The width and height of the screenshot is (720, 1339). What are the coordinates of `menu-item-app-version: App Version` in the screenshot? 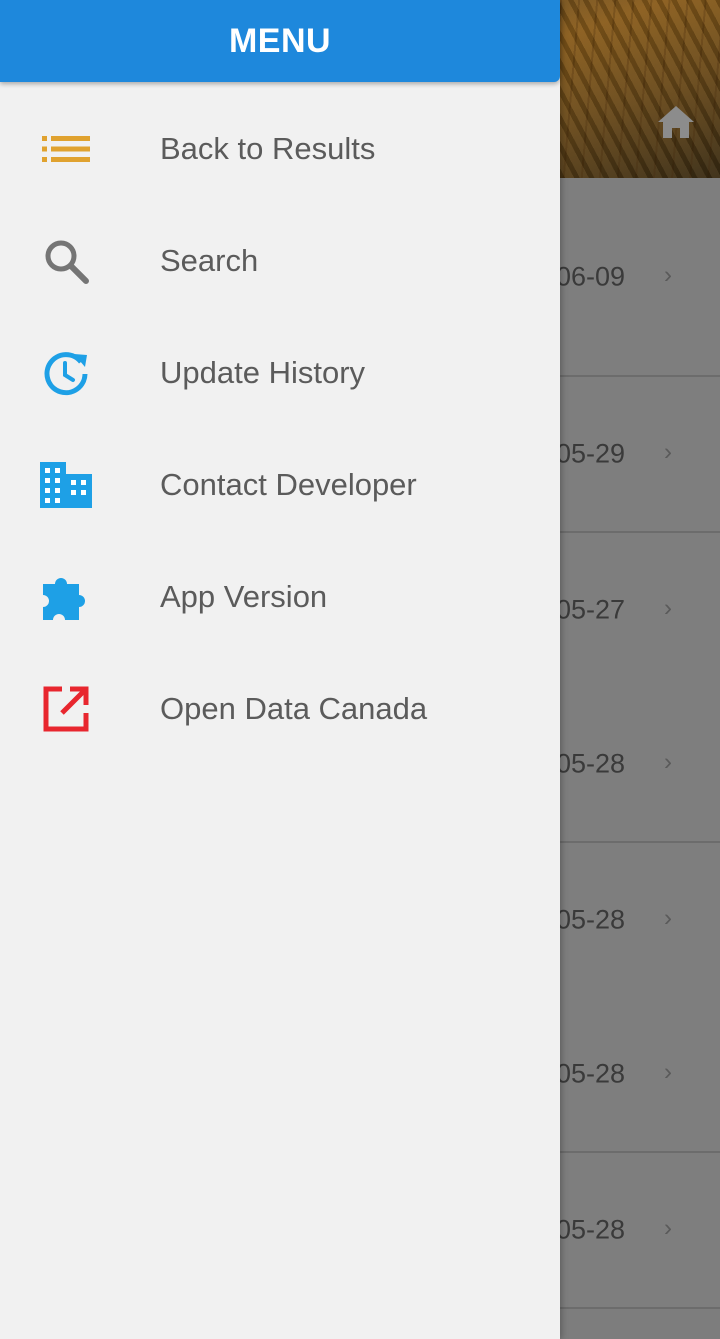 It's located at (280, 597).